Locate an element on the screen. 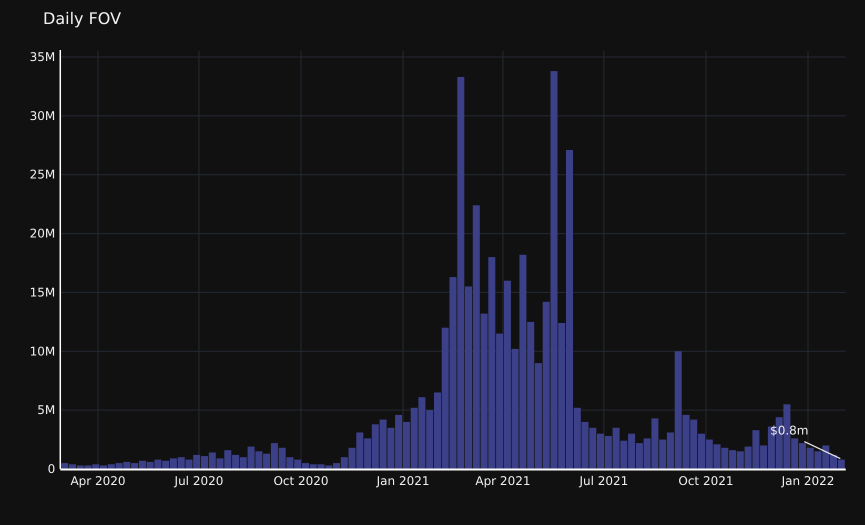  annotation-label: $0.8m is located at coordinates (789, 431).